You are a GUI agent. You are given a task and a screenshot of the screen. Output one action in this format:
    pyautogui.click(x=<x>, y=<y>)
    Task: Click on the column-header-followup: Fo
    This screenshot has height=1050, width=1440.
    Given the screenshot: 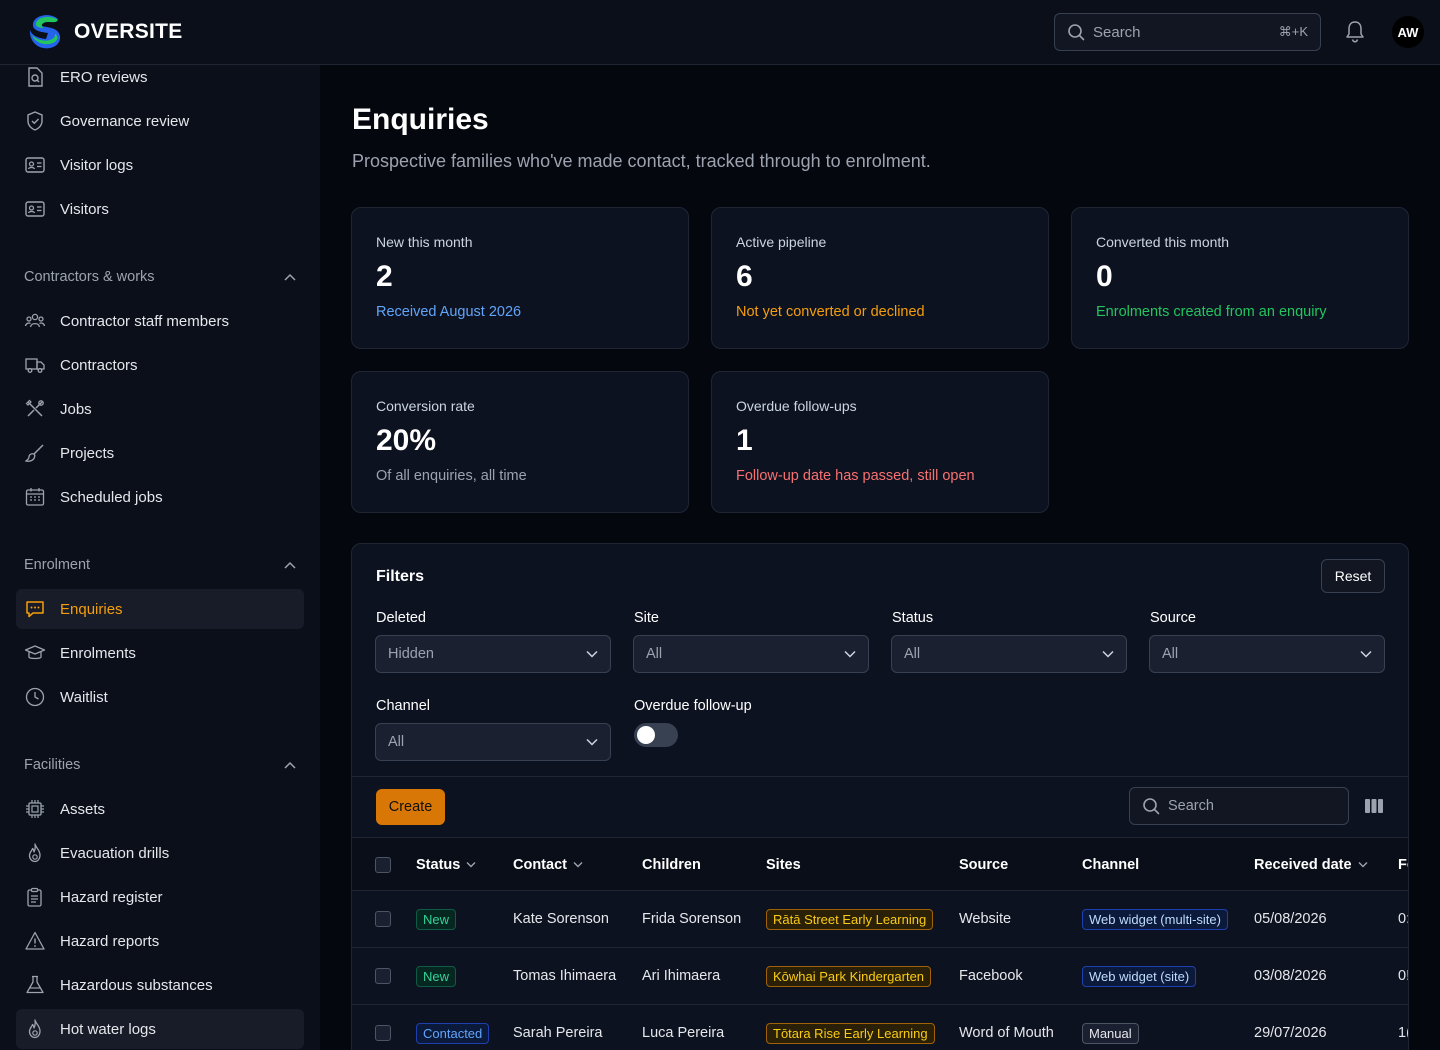 What is the action you would take?
    pyautogui.click(x=1403, y=864)
    